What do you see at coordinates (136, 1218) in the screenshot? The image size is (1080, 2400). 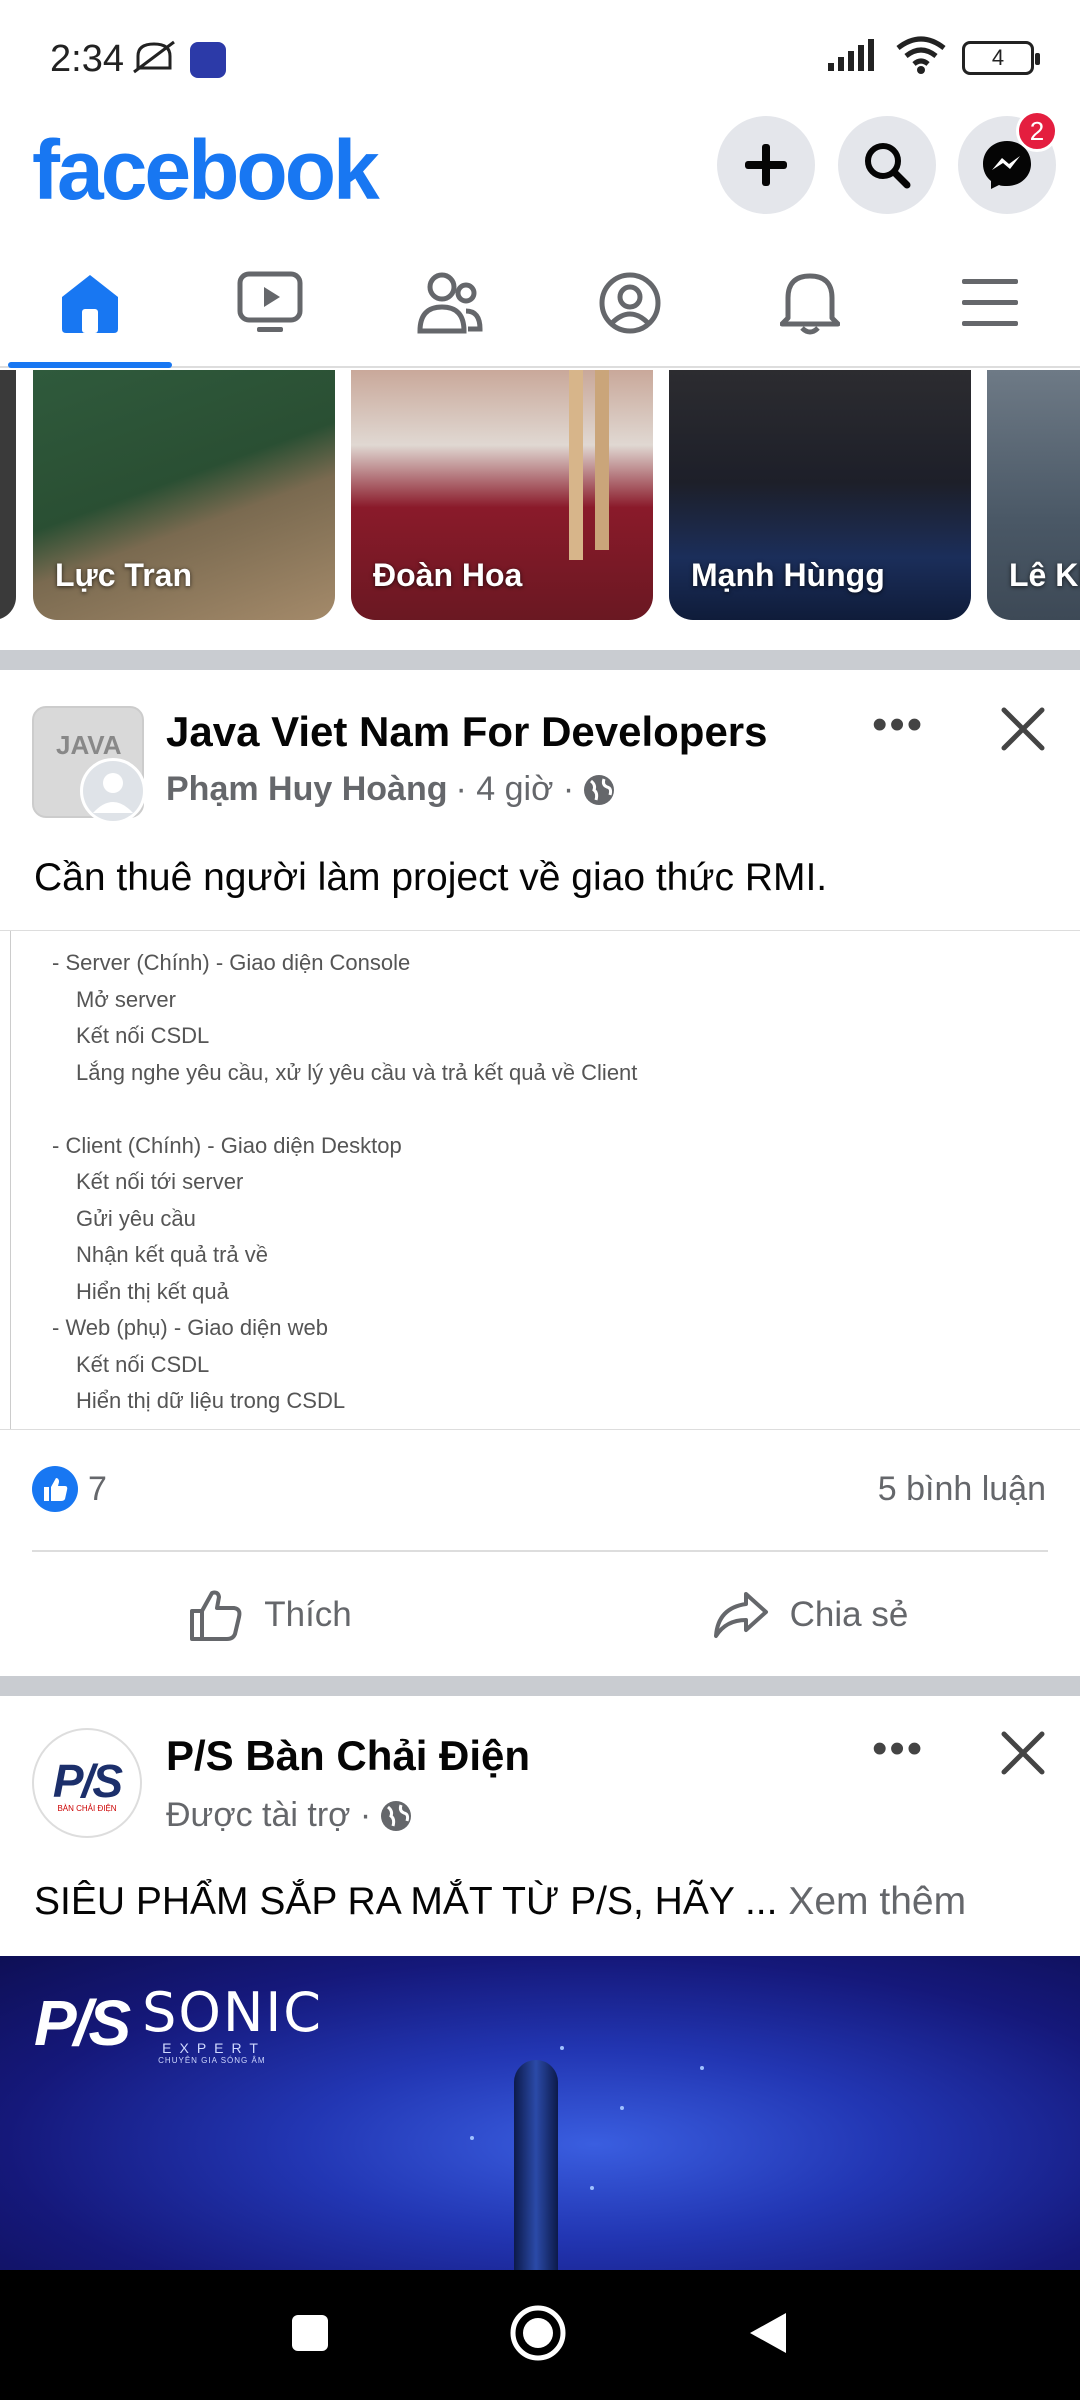 I see `doc-line: Gửi yêu cầu` at bounding box center [136, 1218].